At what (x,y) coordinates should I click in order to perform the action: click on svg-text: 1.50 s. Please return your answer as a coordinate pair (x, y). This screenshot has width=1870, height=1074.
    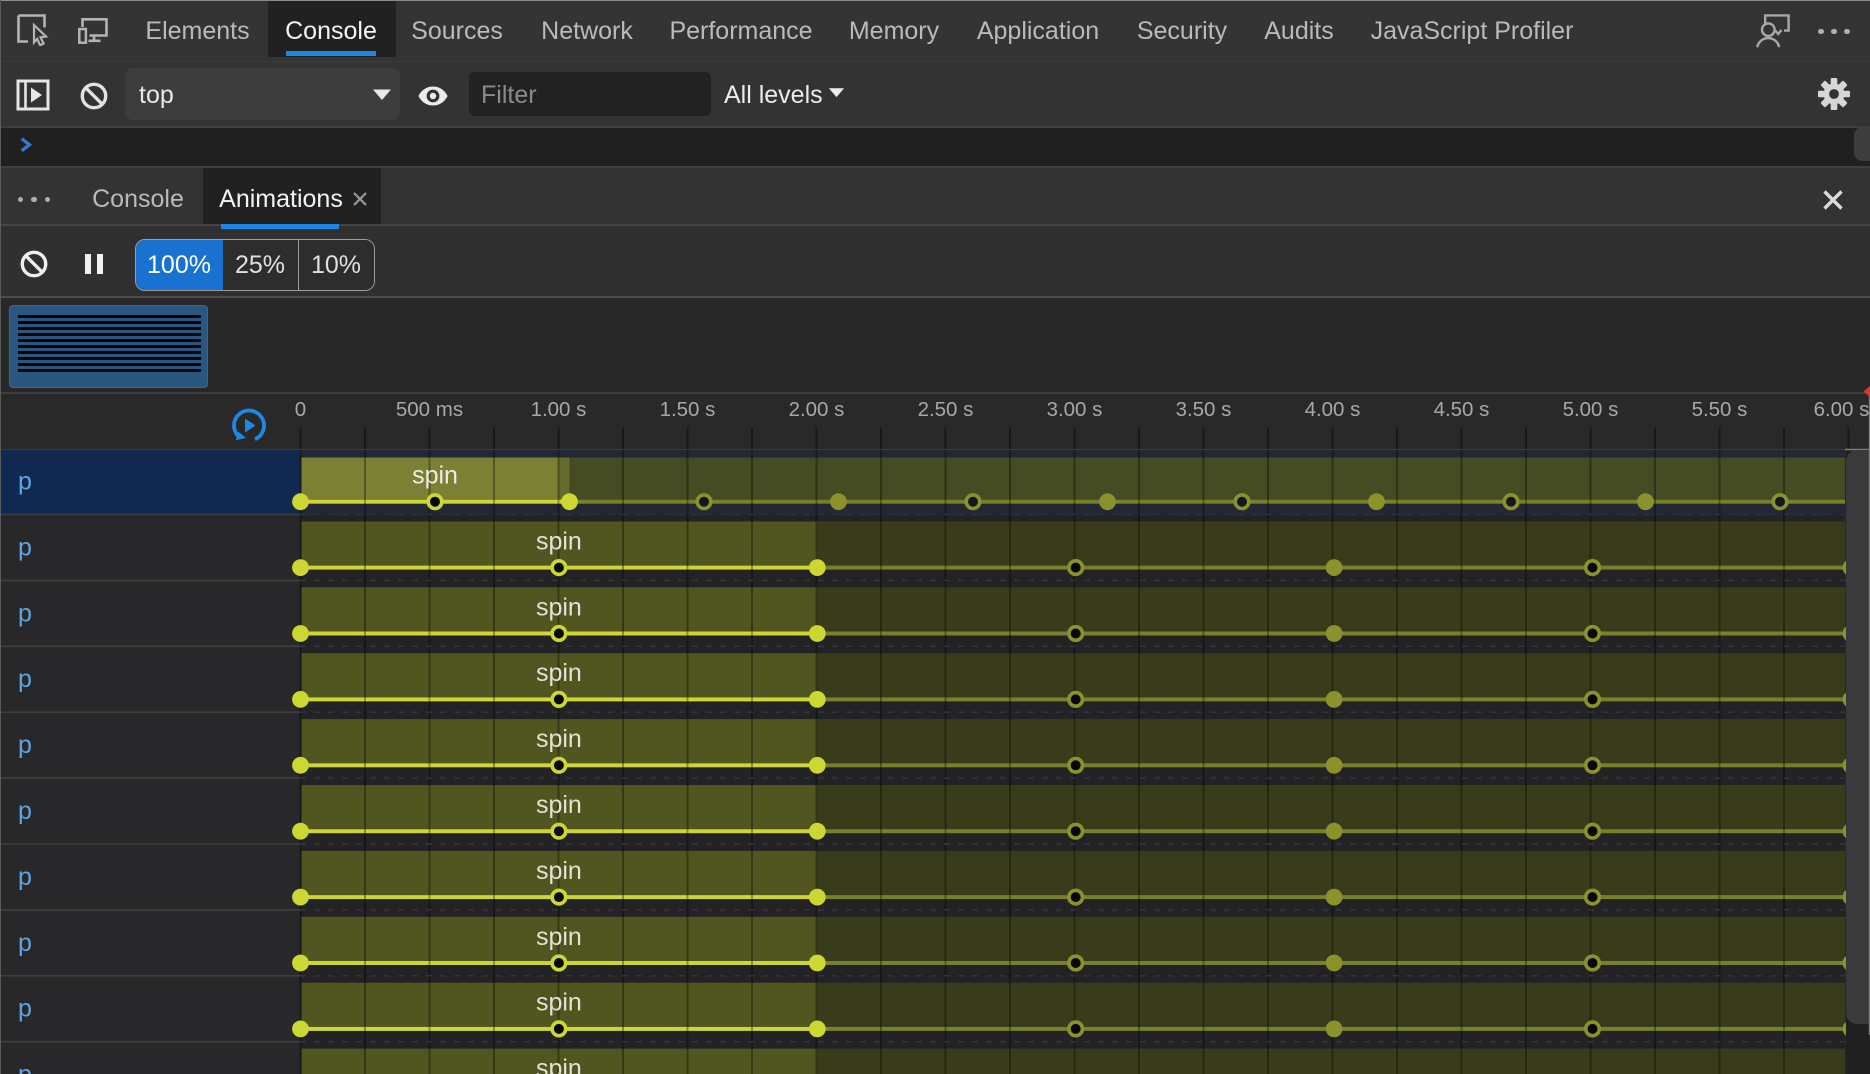
    Looking at the image, I should click on (688, 409).